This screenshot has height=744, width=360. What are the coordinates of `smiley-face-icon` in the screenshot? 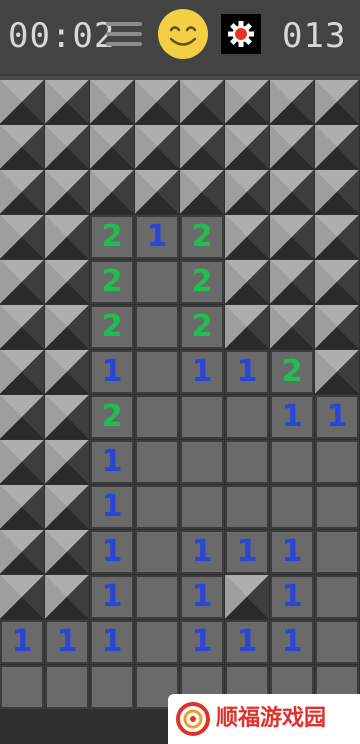 It's located at (183, 34).